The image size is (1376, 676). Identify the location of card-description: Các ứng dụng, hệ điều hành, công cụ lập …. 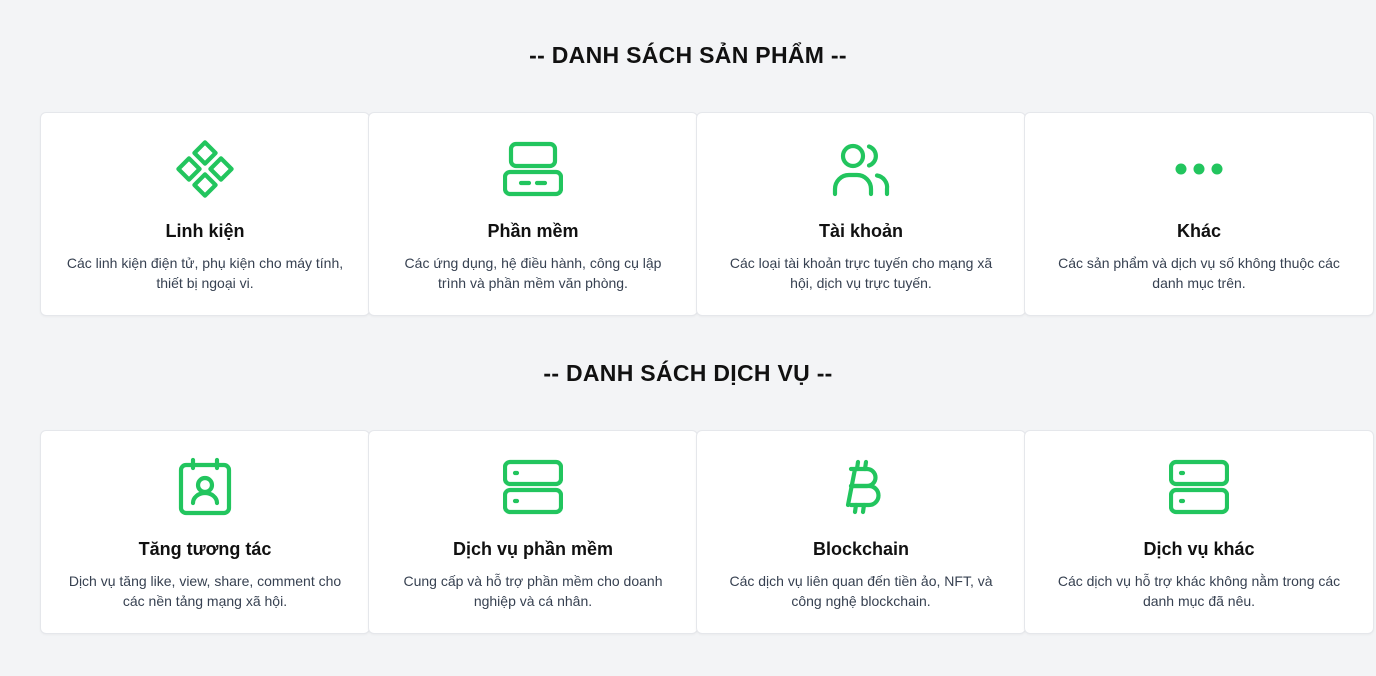
(533, 273).